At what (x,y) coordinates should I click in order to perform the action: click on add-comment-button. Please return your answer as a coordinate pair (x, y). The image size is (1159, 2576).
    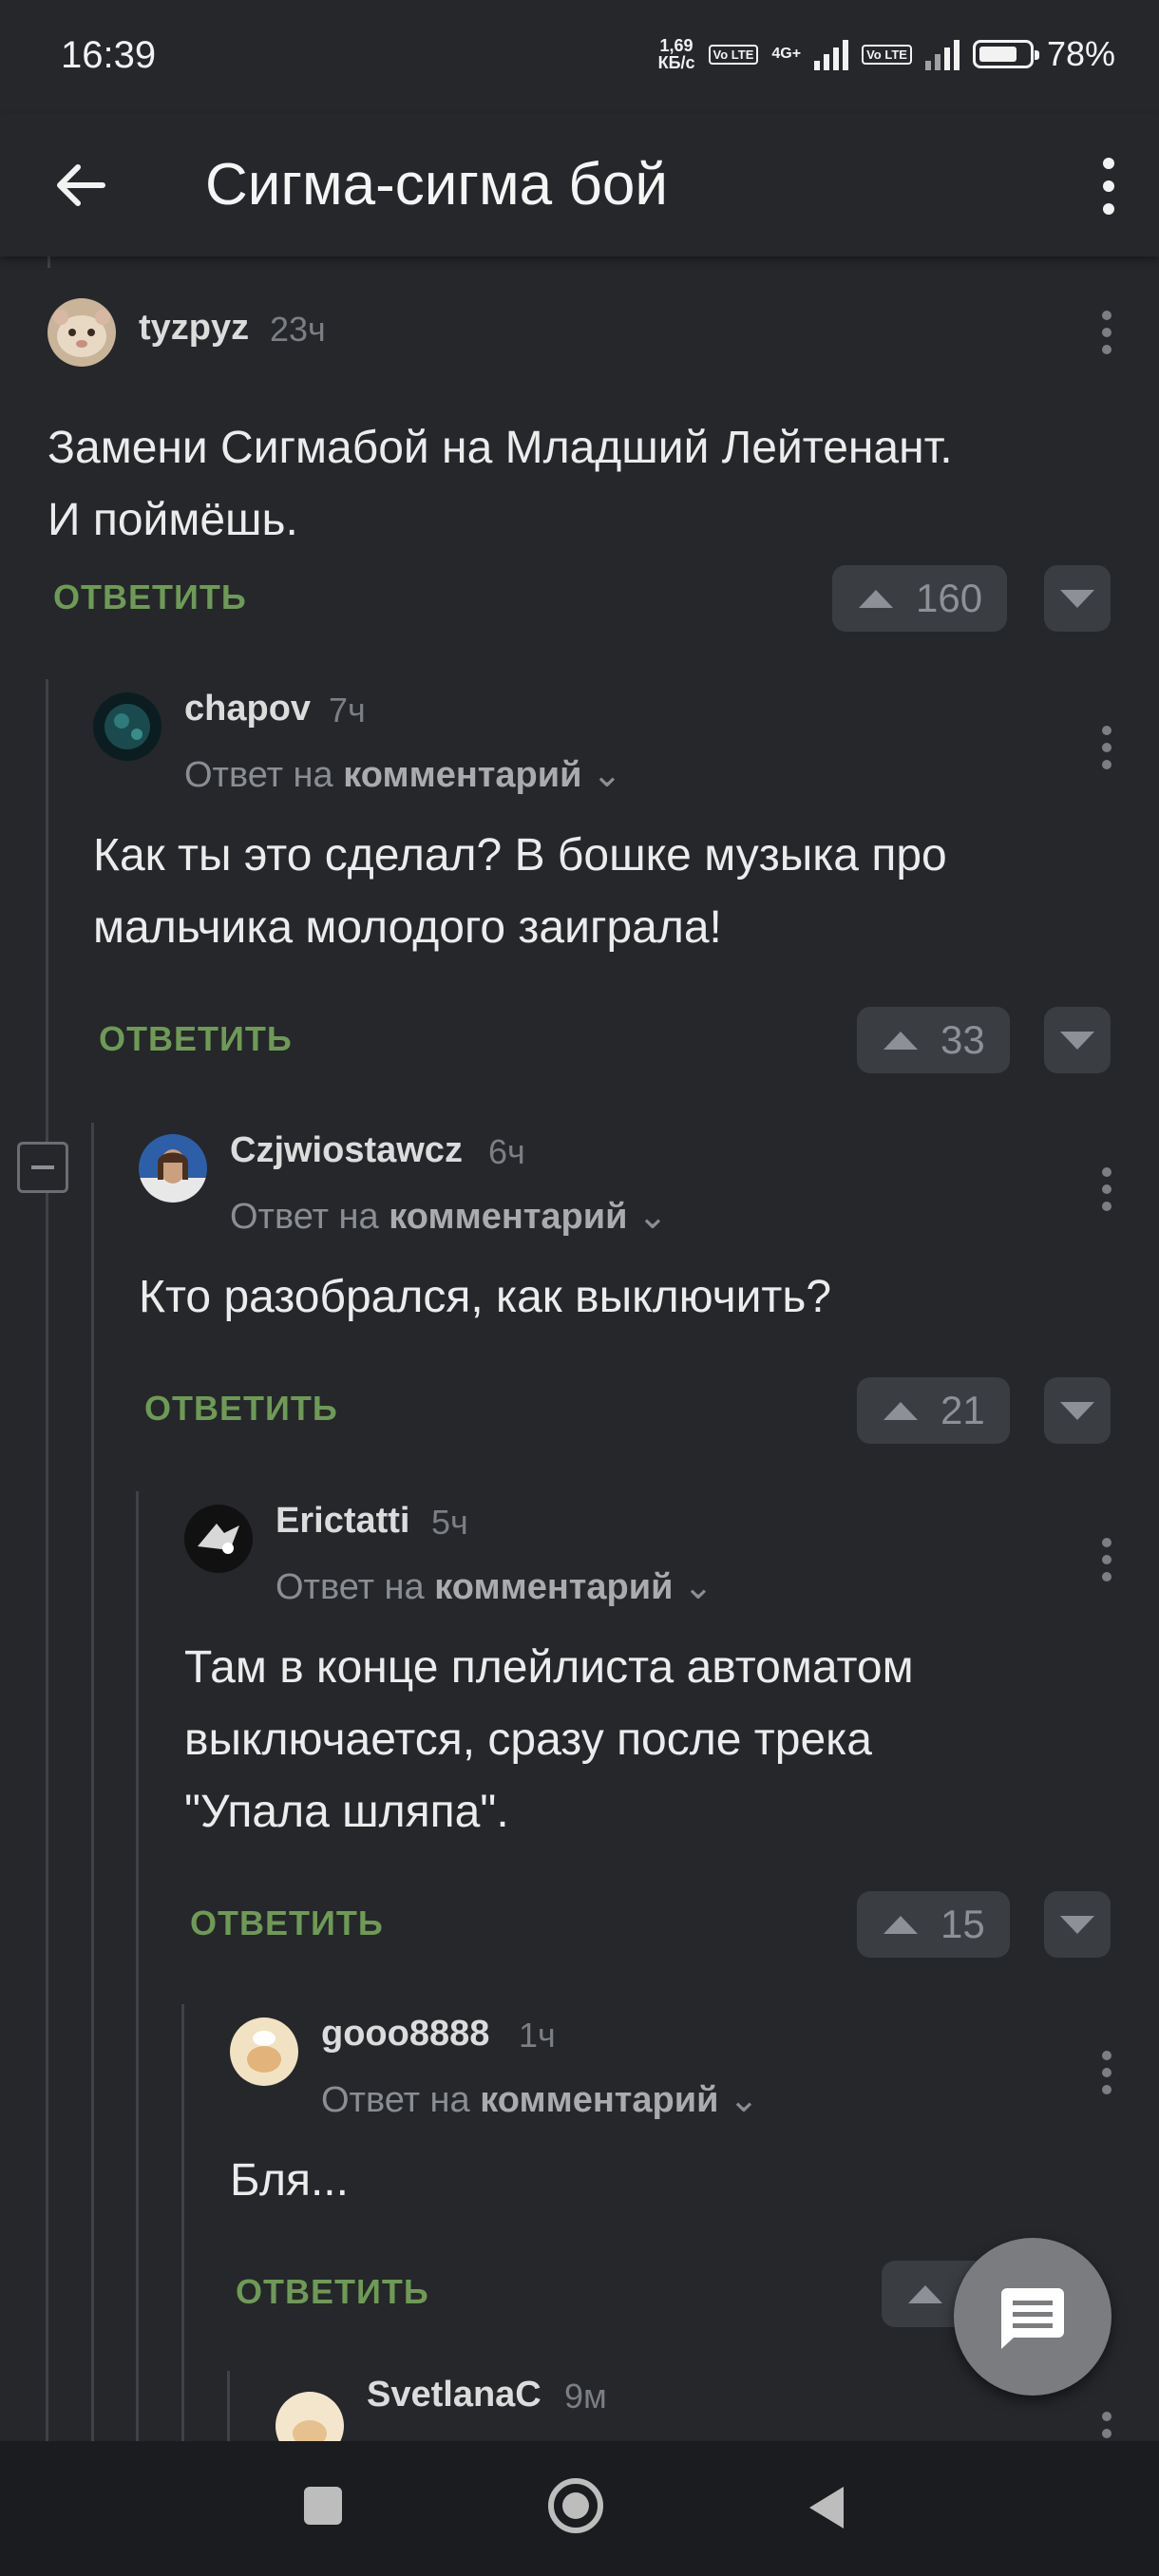
    Looking at the image, I should click on (1033, 2317).